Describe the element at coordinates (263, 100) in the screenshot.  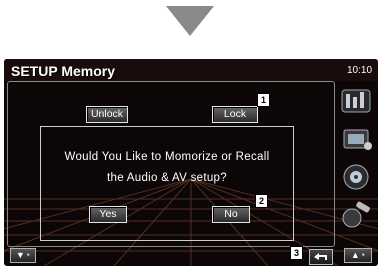
I see `callout-1: 1` at that location.